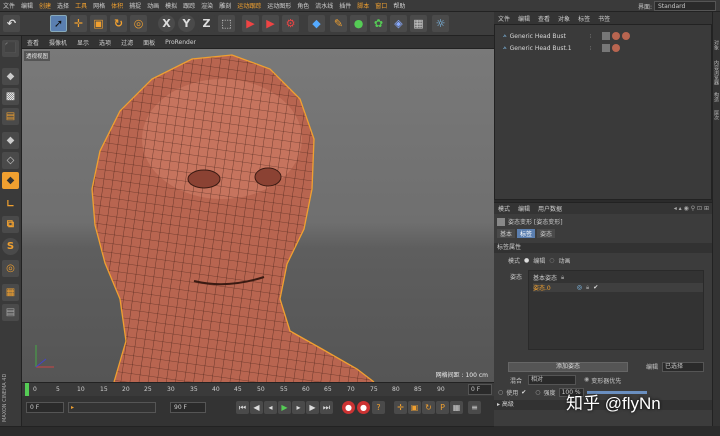  I want to click on menu-sculpt: 雕刻, so click(225, 5).